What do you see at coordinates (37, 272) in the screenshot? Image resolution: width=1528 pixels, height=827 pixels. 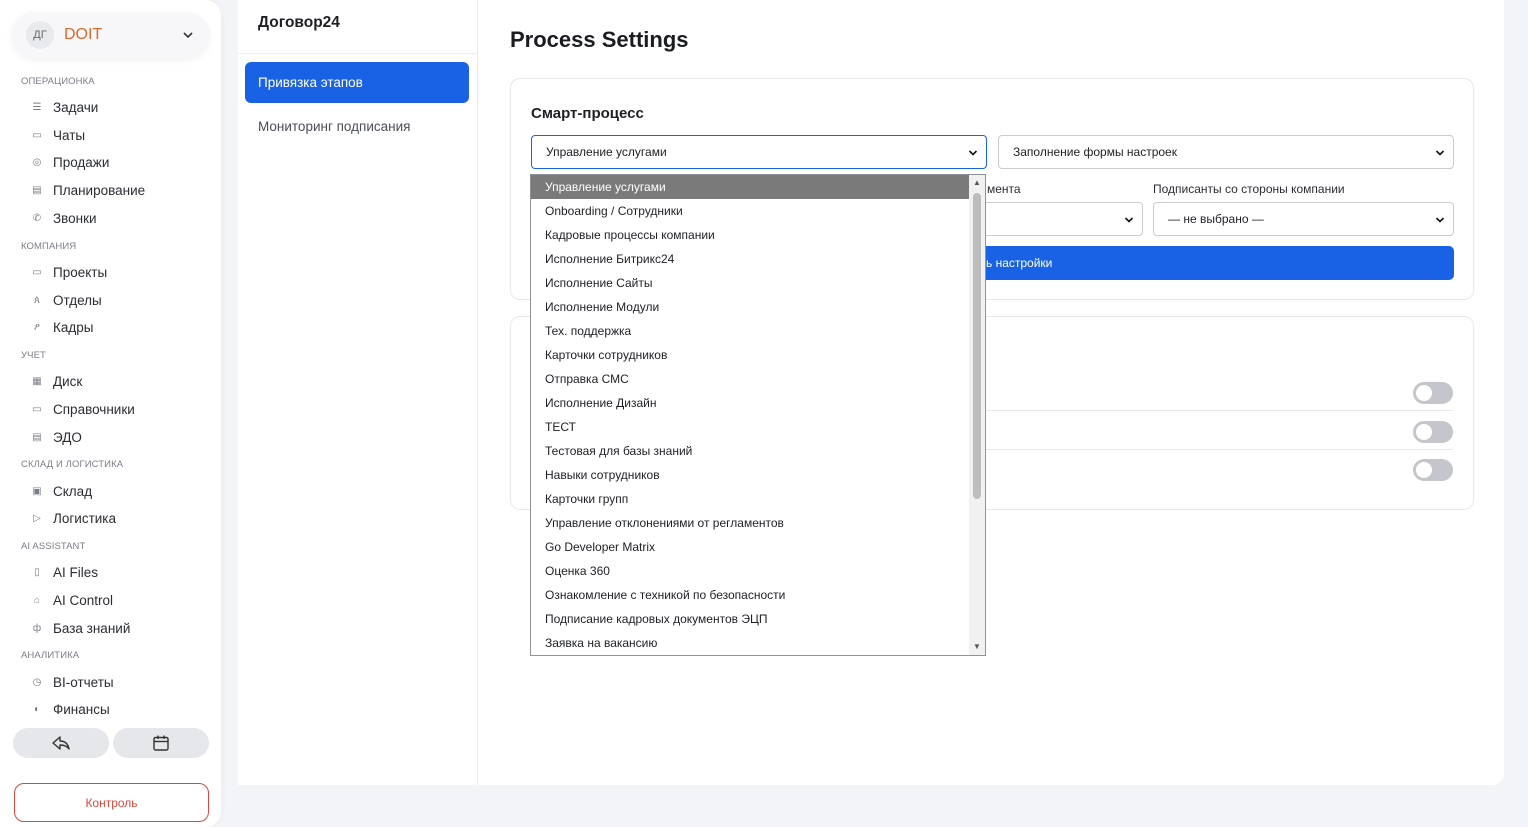 I see `folder-icon: ▭` at bounding box center [37, 272].